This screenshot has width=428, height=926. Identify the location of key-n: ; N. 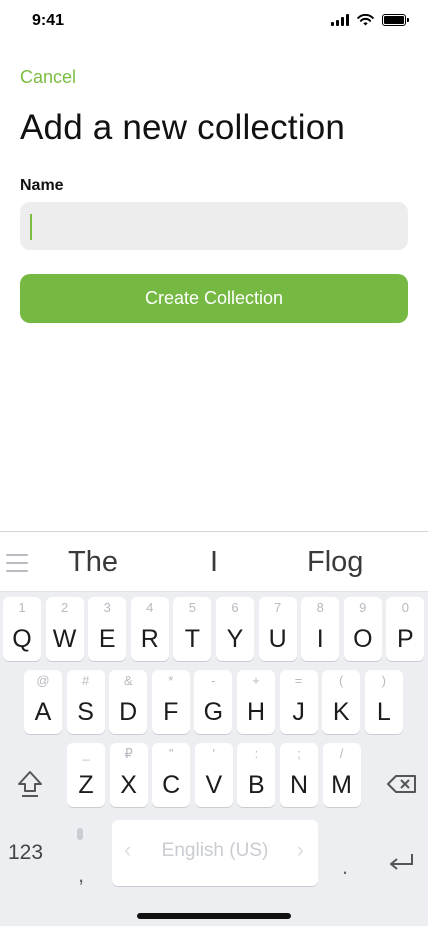
(299, 775).